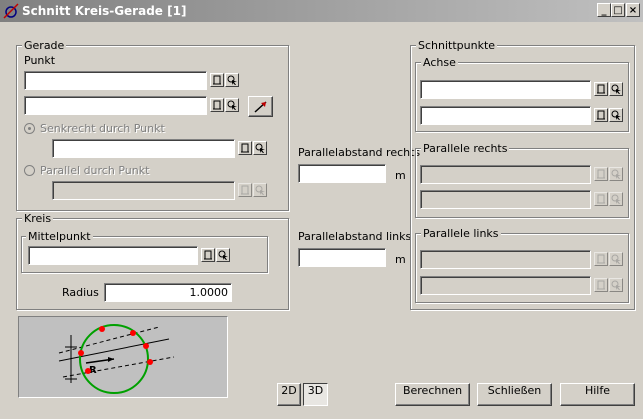 This screenshot has height=419, width=643. What do you see at coordinates (113, 255) in the screenshot?
I see `mittelpunkt-input` at bounding box center [113, 255].